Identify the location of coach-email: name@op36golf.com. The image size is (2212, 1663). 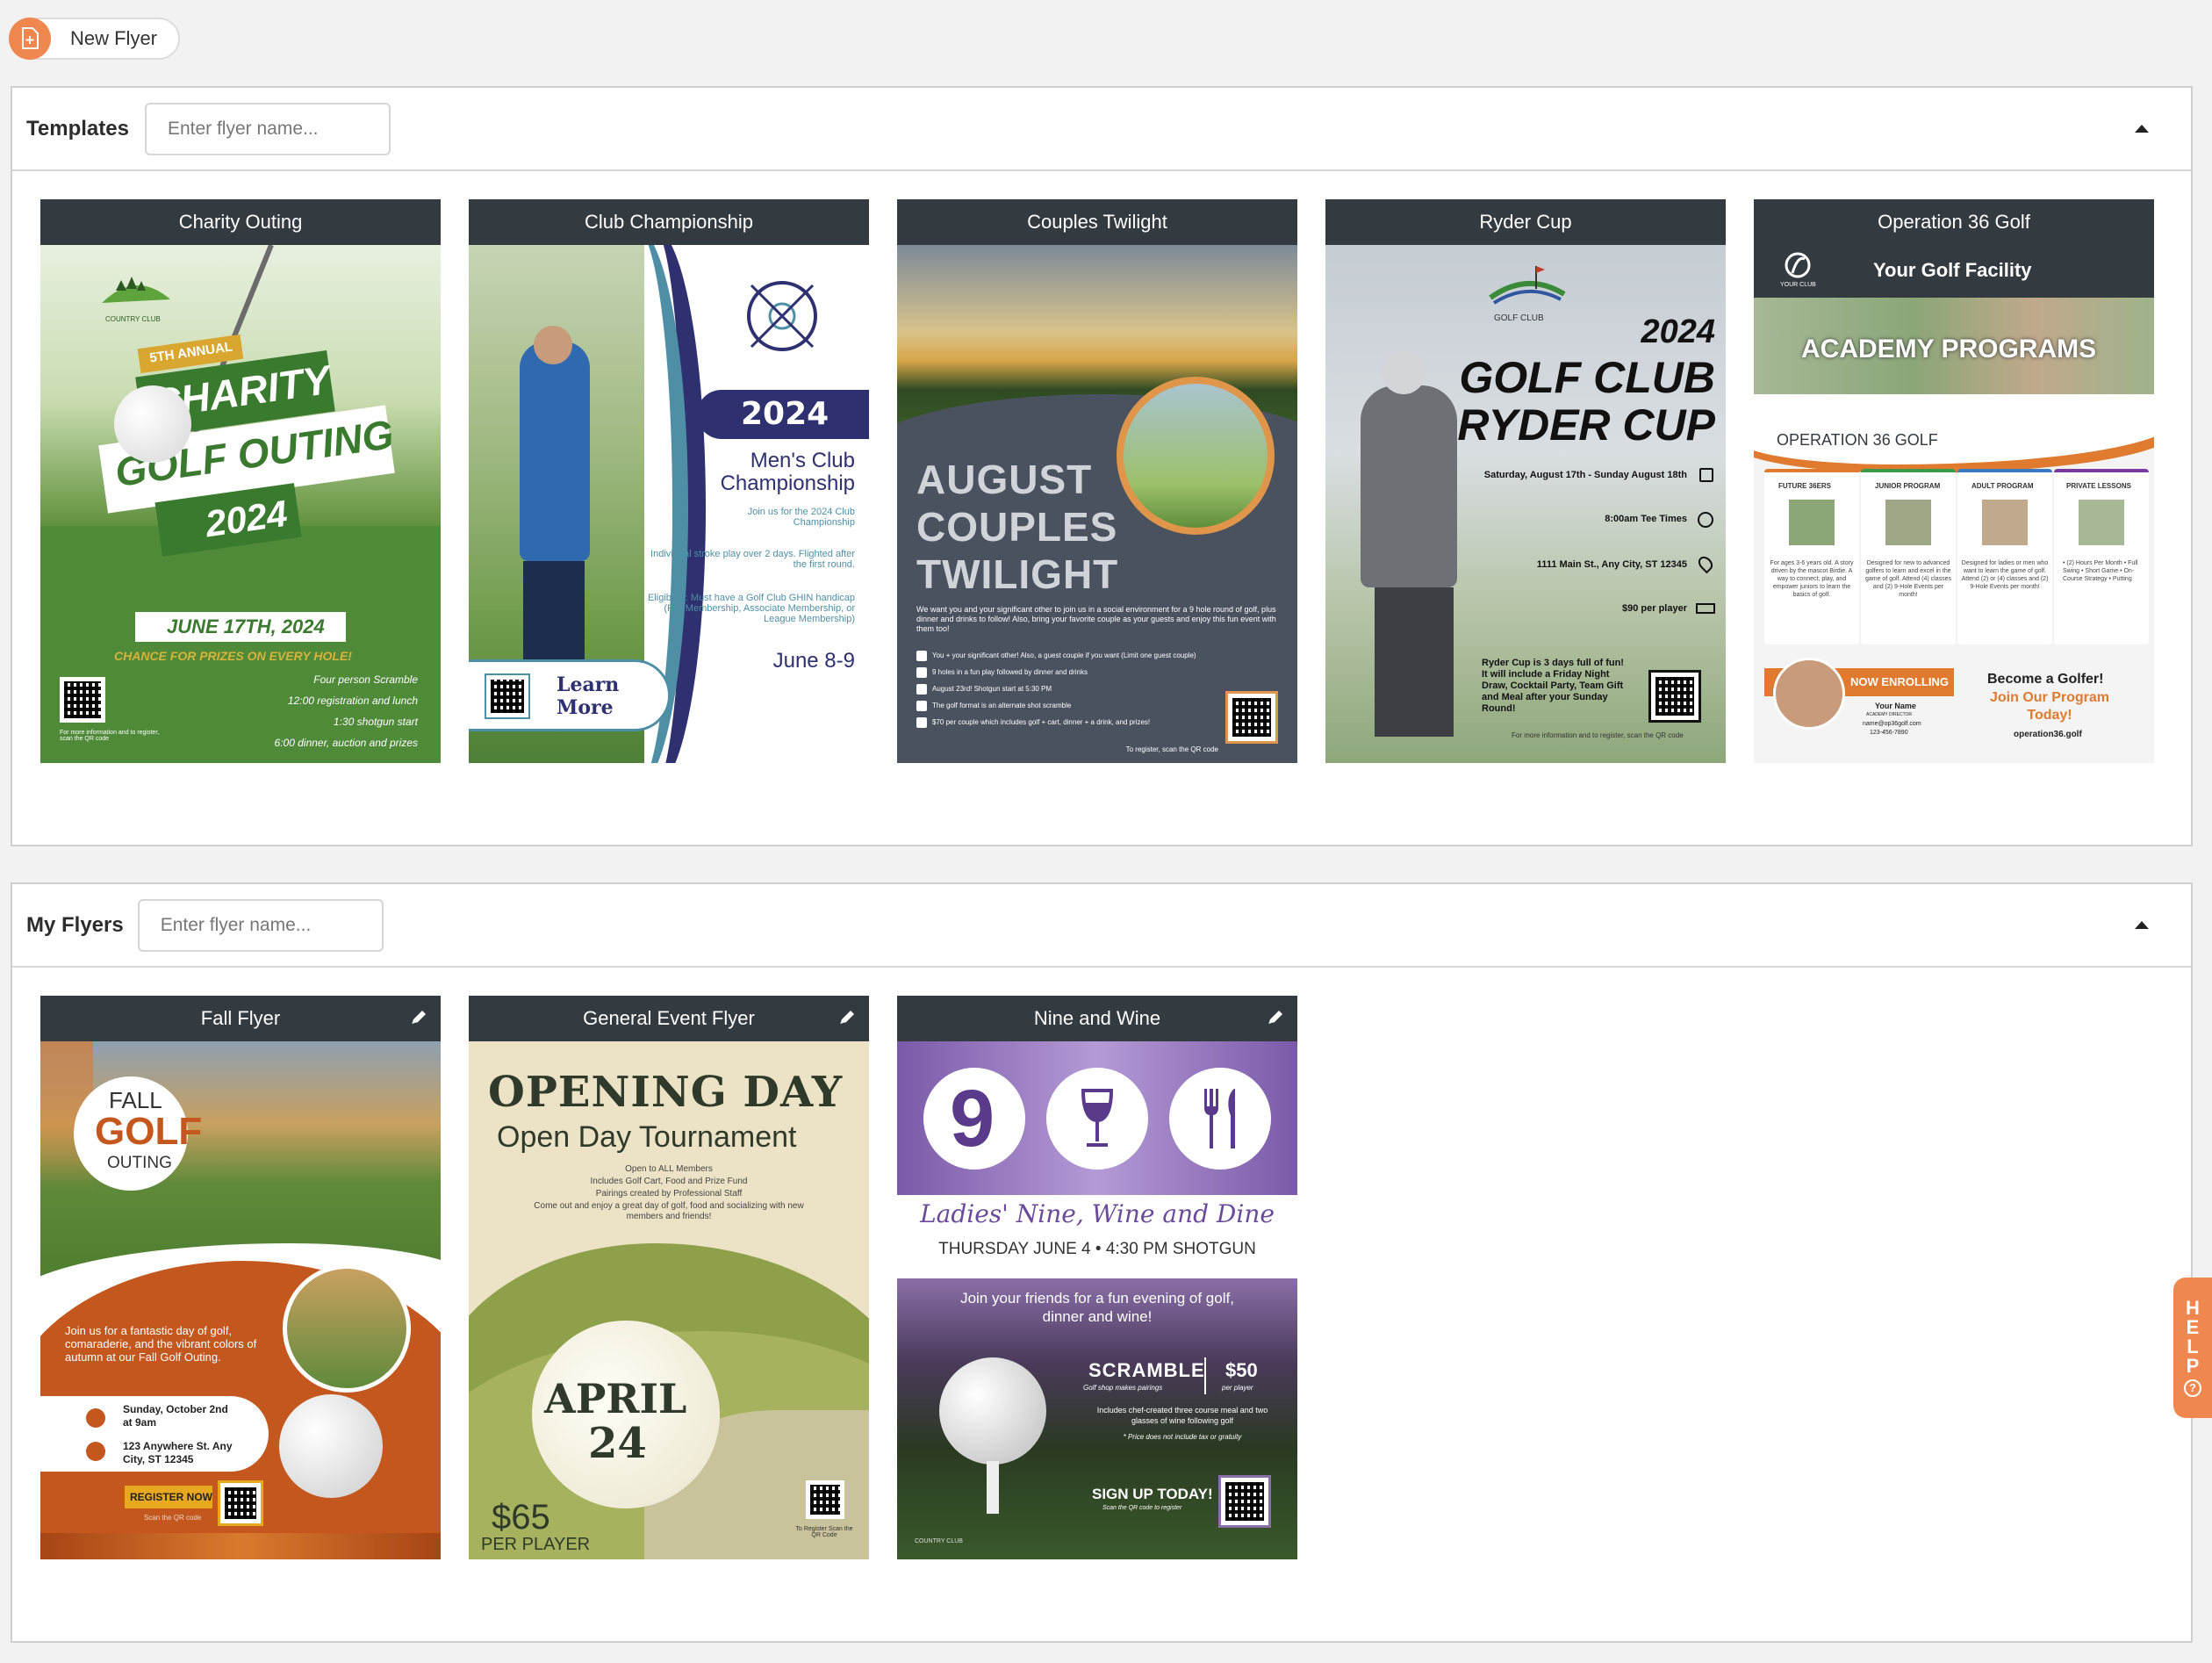
(1892, 724).